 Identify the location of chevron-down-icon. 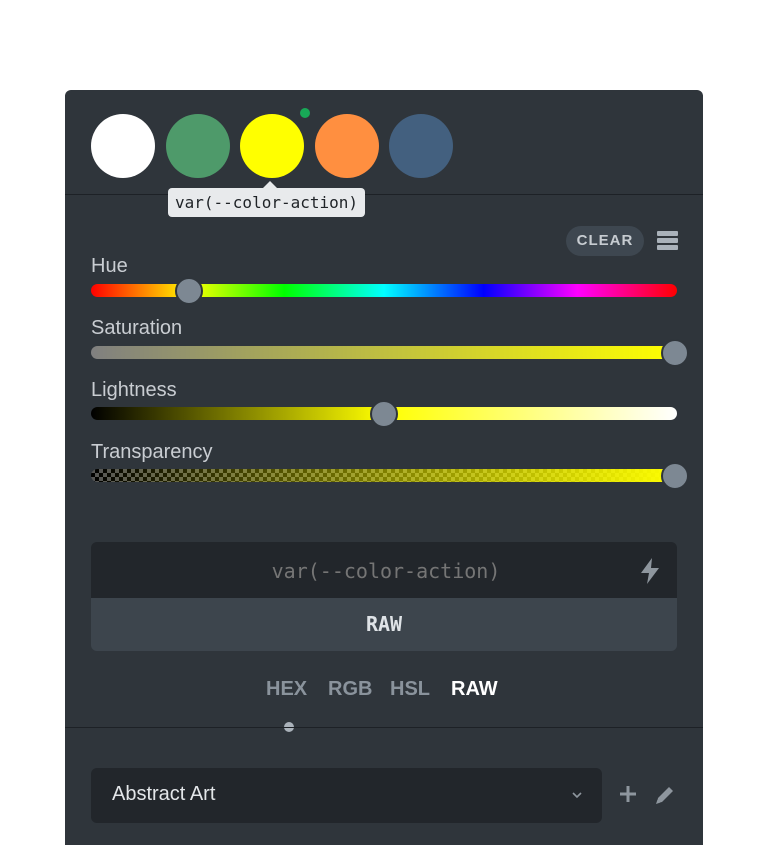
(577, 795).